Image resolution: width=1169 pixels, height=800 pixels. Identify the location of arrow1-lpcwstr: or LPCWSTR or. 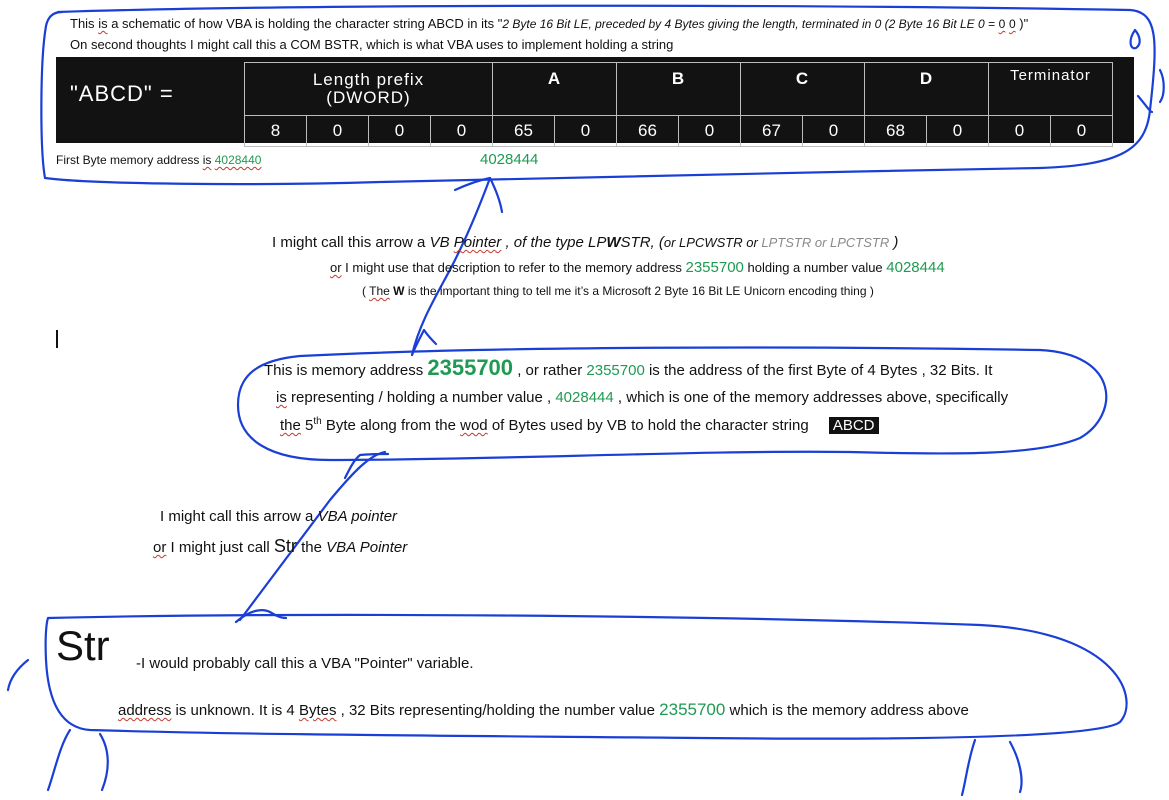
(712, 242).